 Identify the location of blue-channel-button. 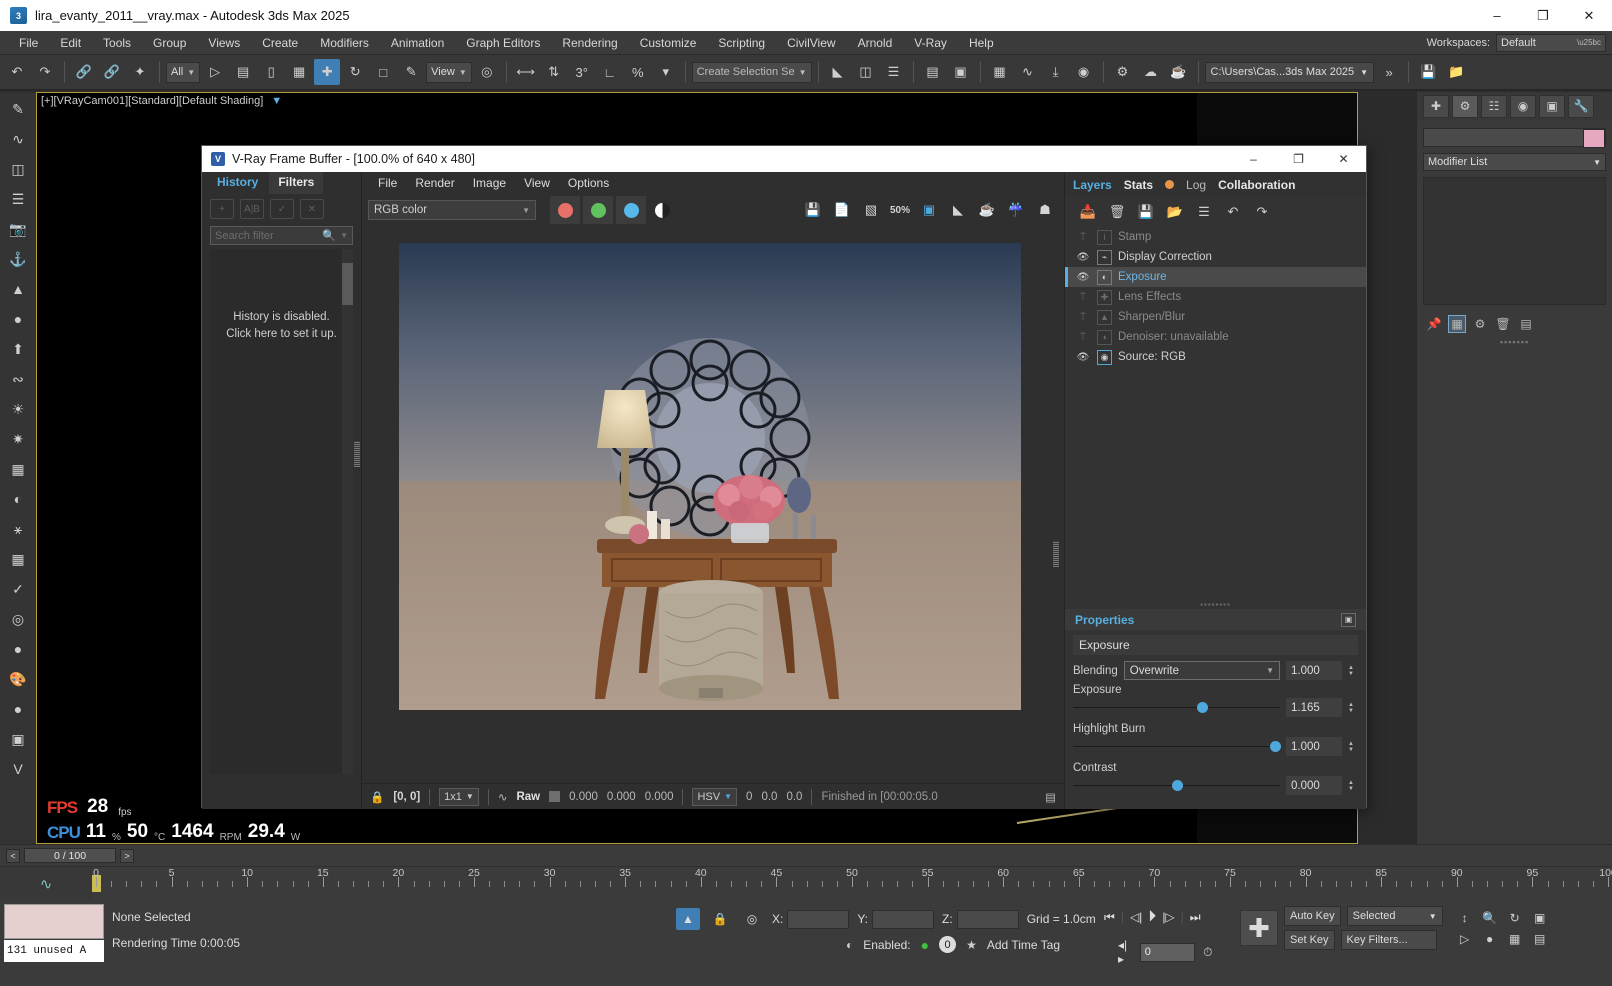
(631, 210).